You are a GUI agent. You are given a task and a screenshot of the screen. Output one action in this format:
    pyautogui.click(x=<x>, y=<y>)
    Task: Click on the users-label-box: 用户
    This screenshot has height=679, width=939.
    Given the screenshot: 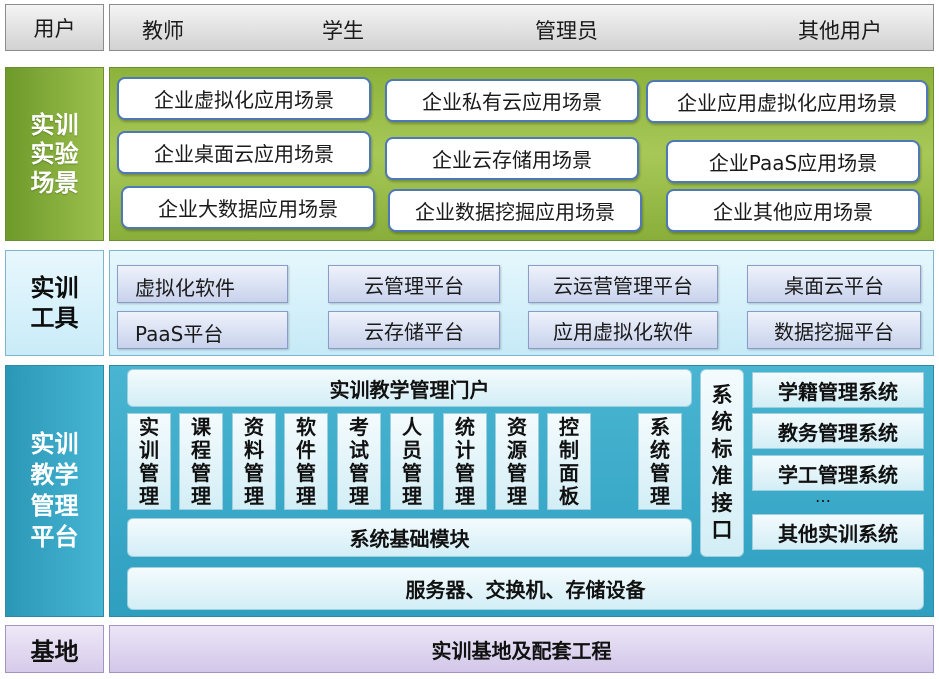 What is the action you would take?
    pyautogui.click(x=54, y=27)
    